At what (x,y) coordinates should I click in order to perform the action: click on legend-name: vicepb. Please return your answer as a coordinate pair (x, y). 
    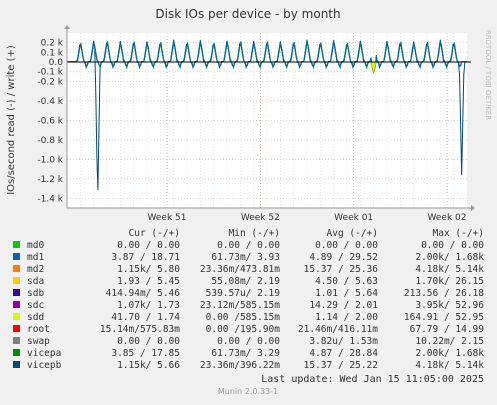
    Looking at the image, I should click on (44, 365).